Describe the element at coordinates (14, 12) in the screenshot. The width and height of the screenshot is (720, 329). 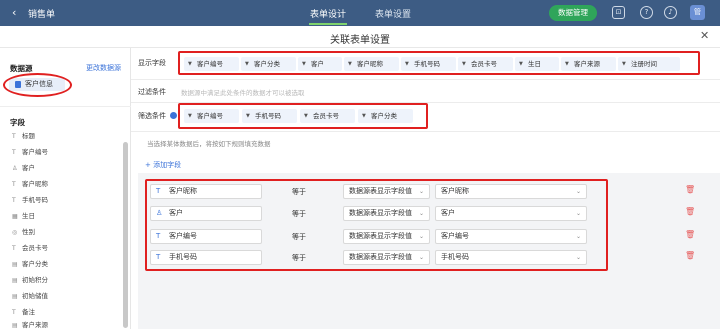
I see `back-icon: ‹` at that location.